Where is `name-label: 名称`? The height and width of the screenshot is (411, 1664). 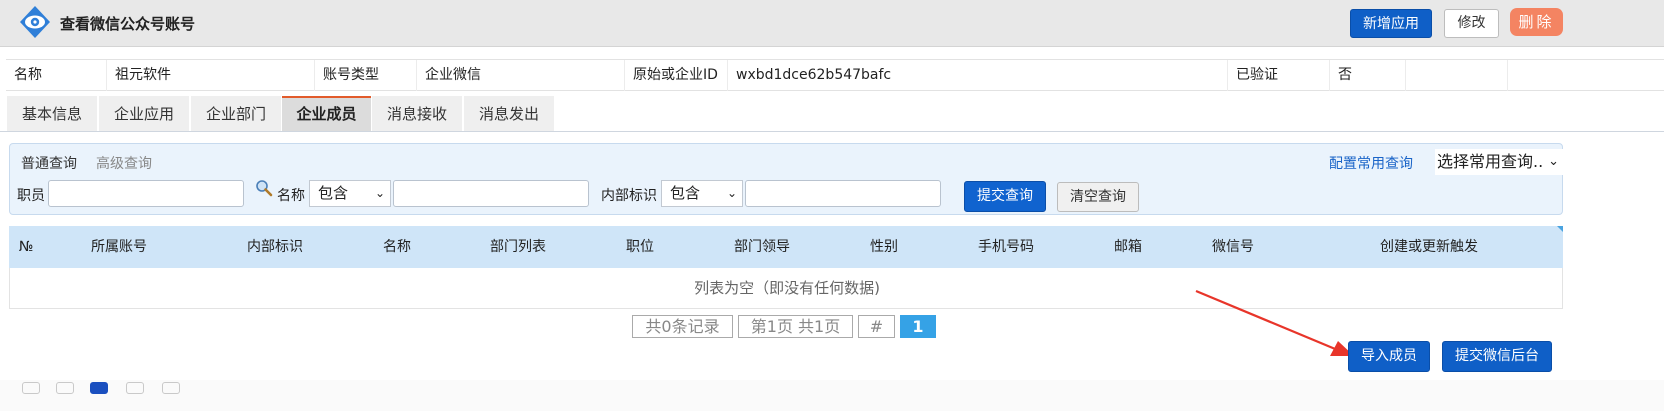
name-label: 名称 is located at coordinates (28, 75).